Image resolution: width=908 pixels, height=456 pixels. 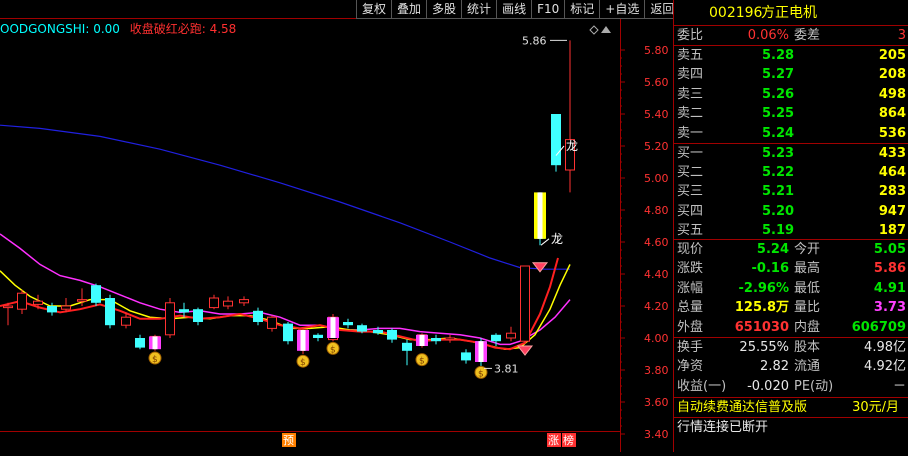 I want to click on bottom-marker-0: 预, so click(x=289, y=440).